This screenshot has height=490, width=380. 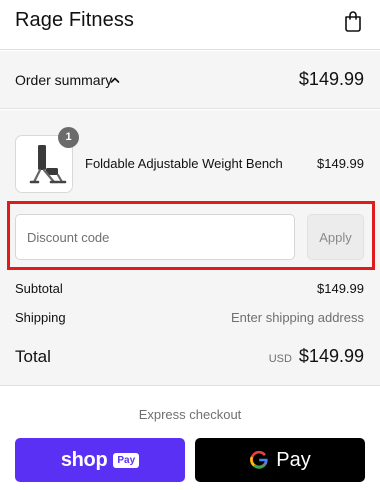 I want to click on express-checkout-label: Express checkout, so click(x=190, y=414).